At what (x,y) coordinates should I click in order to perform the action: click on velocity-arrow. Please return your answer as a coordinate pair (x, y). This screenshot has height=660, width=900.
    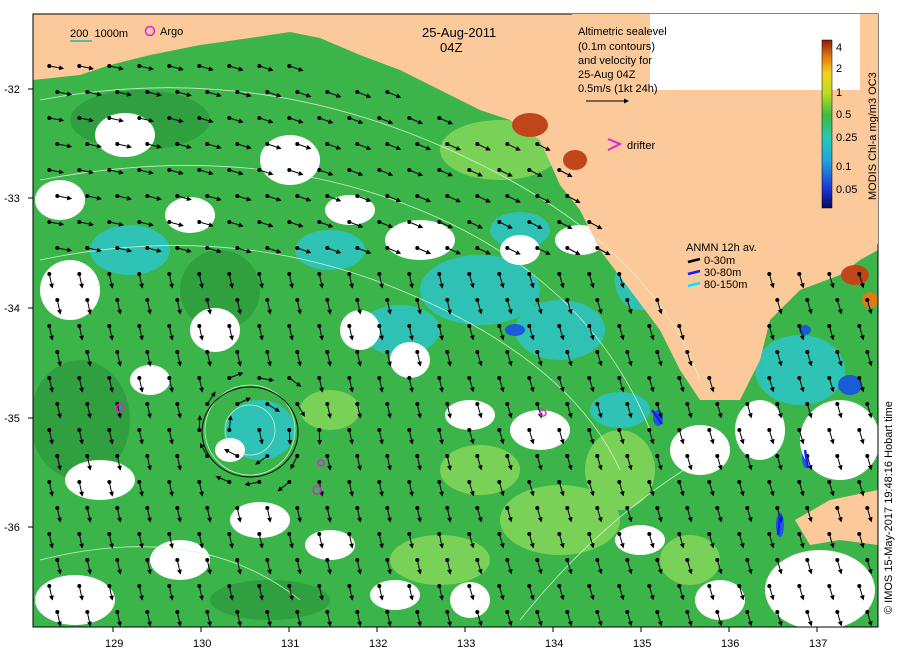
    Looking at the image, I should click on (200, 423).